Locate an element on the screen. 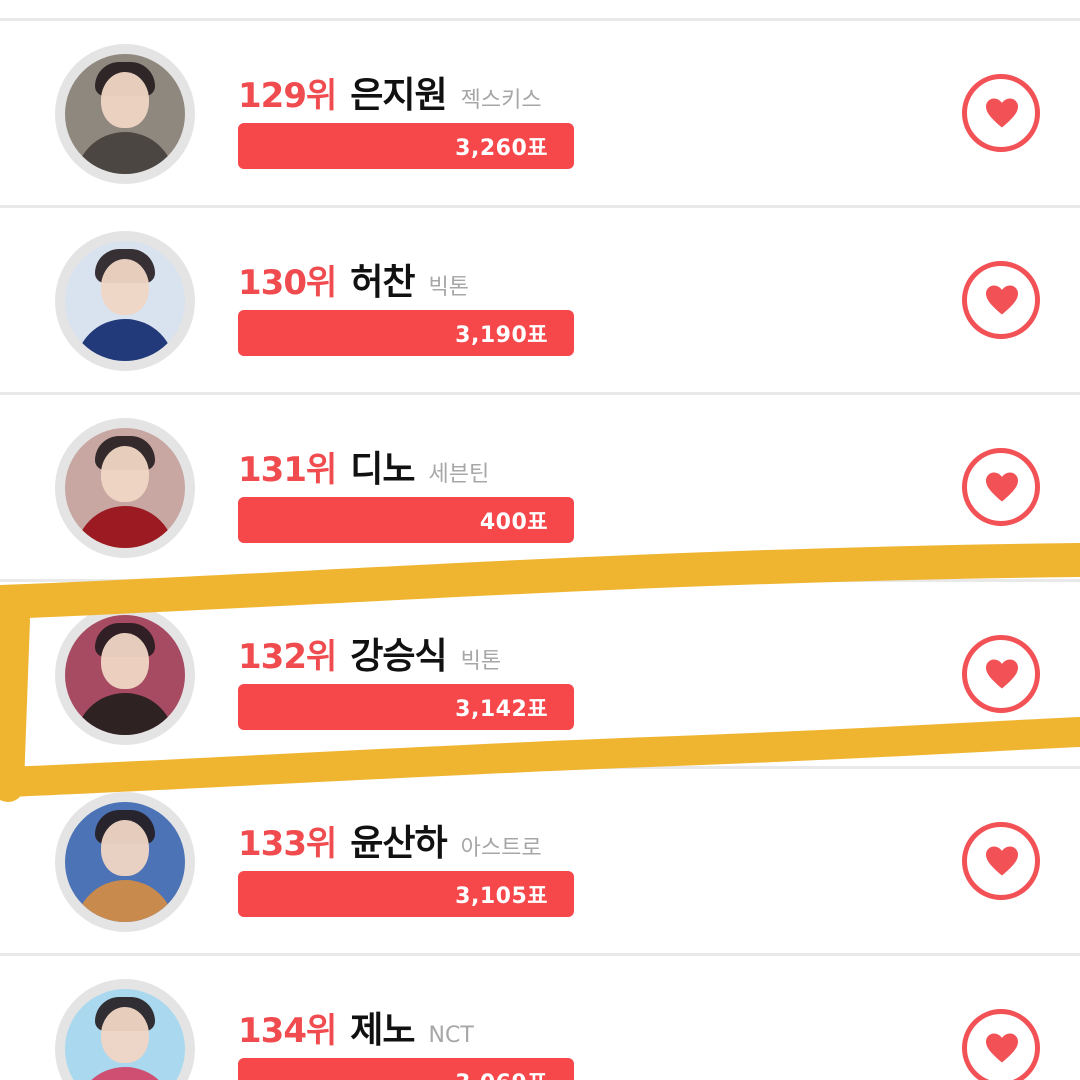  rank-label: 134위 is located at coordinates (287, 1031).